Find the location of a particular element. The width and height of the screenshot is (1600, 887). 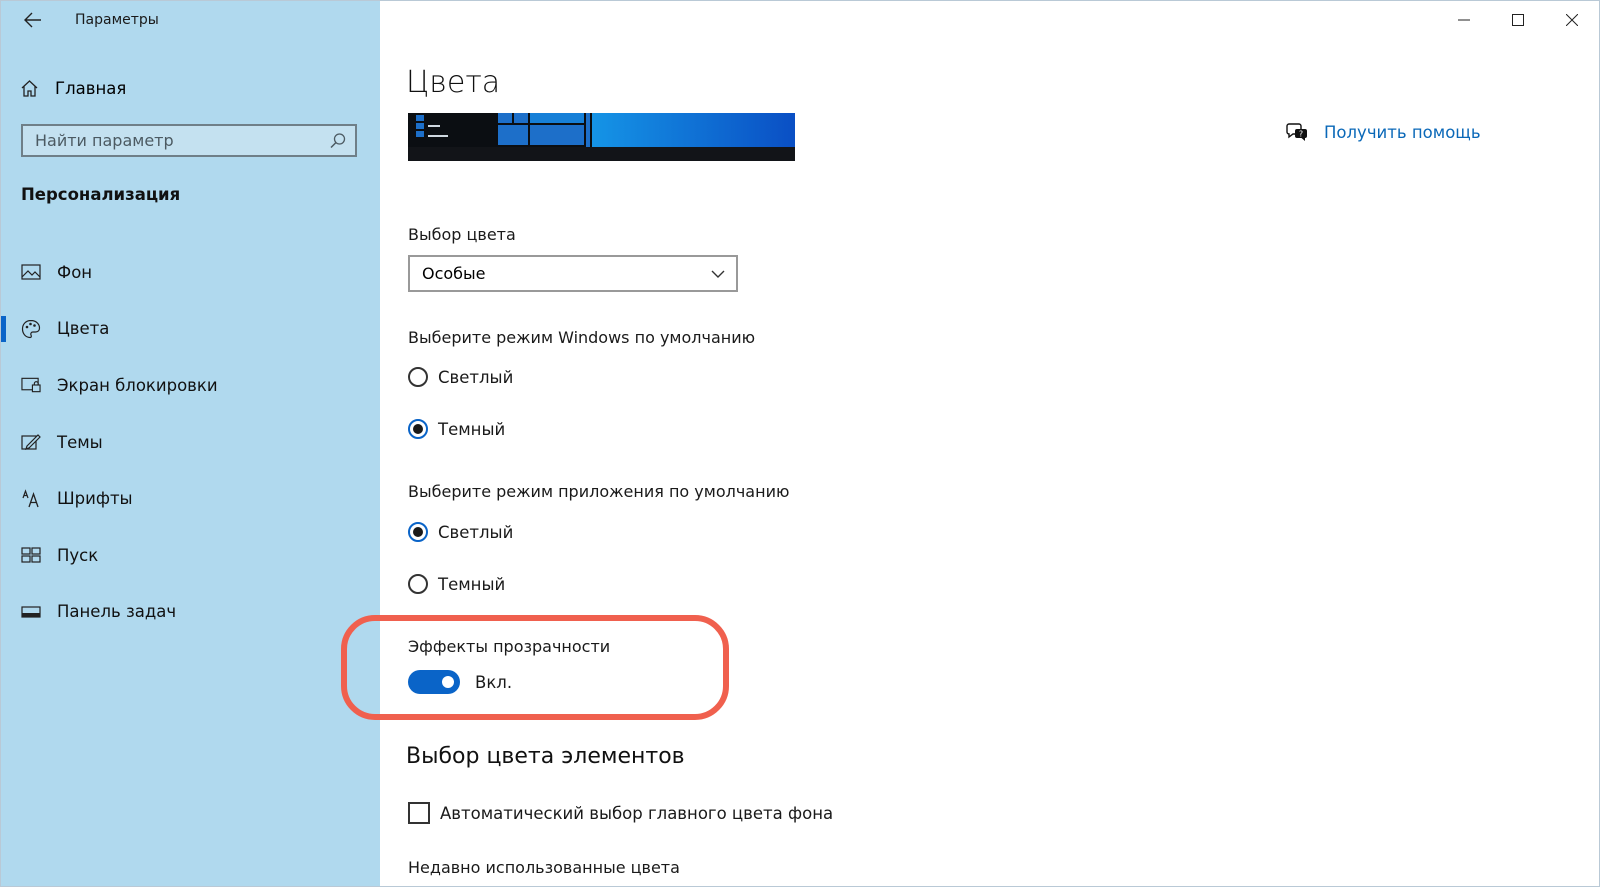

chat-help-icon: ? is located at coordinates (1297, 132).